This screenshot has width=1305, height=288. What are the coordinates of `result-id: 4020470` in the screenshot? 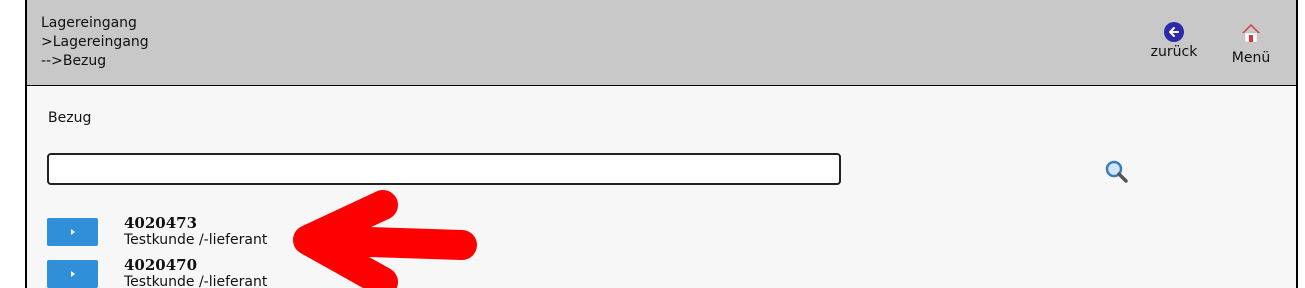 It's located at (161, 265).